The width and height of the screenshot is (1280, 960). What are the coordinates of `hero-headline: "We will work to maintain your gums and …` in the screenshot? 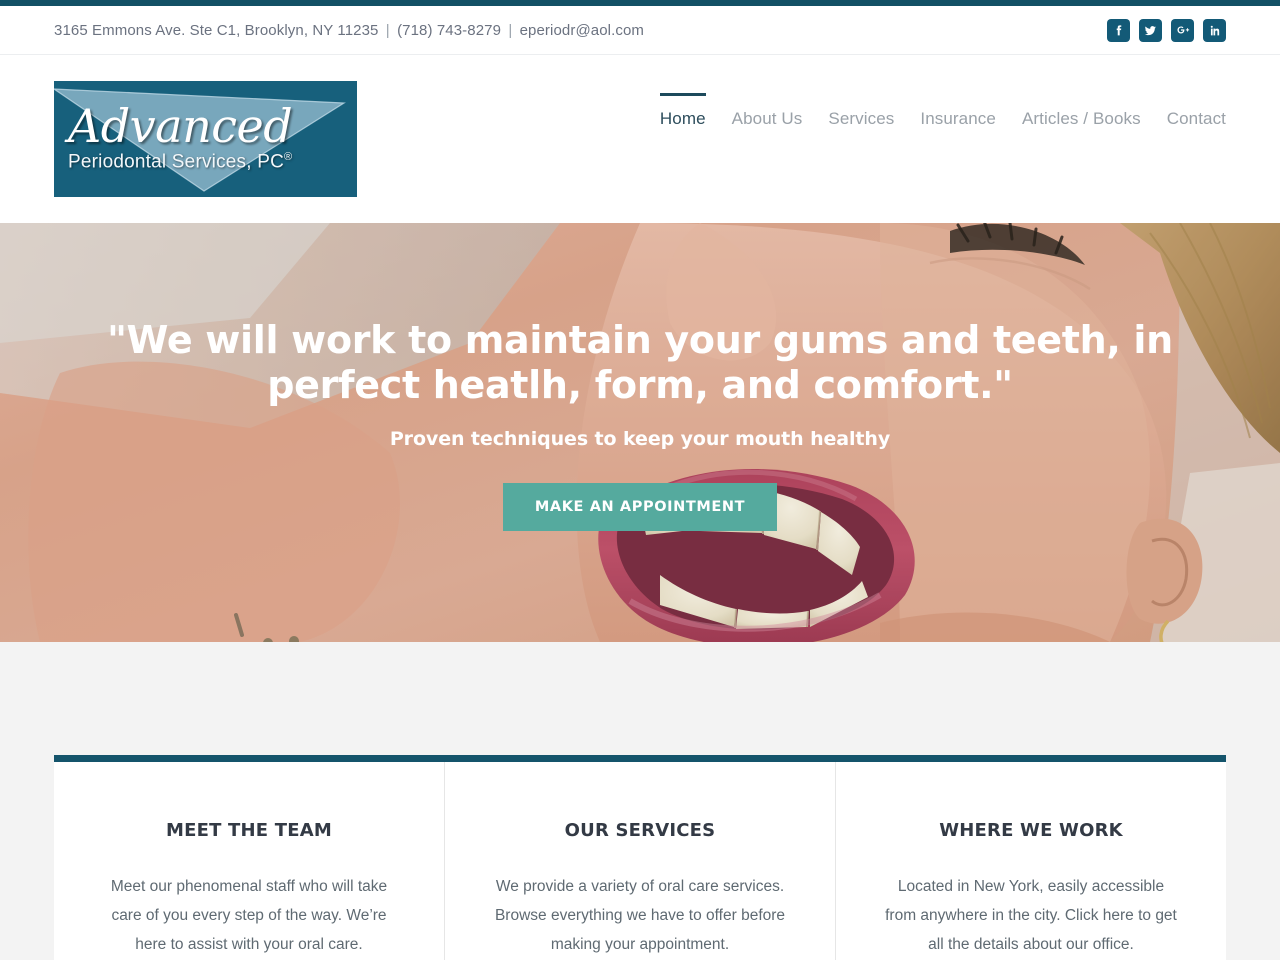 It's located at (640, 362).